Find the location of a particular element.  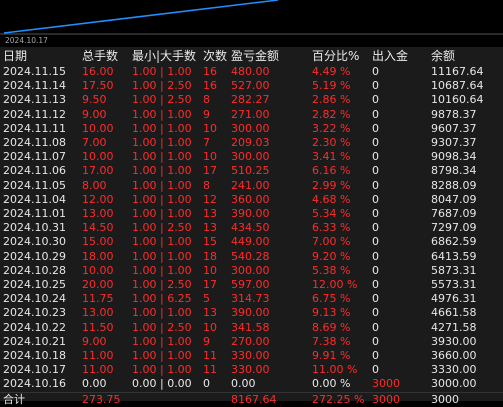

table-header: 日期 总手数 最小|大手数 次数 盈亏金额 百分比% 出入金 余额 is located at coordinates (251, 56).